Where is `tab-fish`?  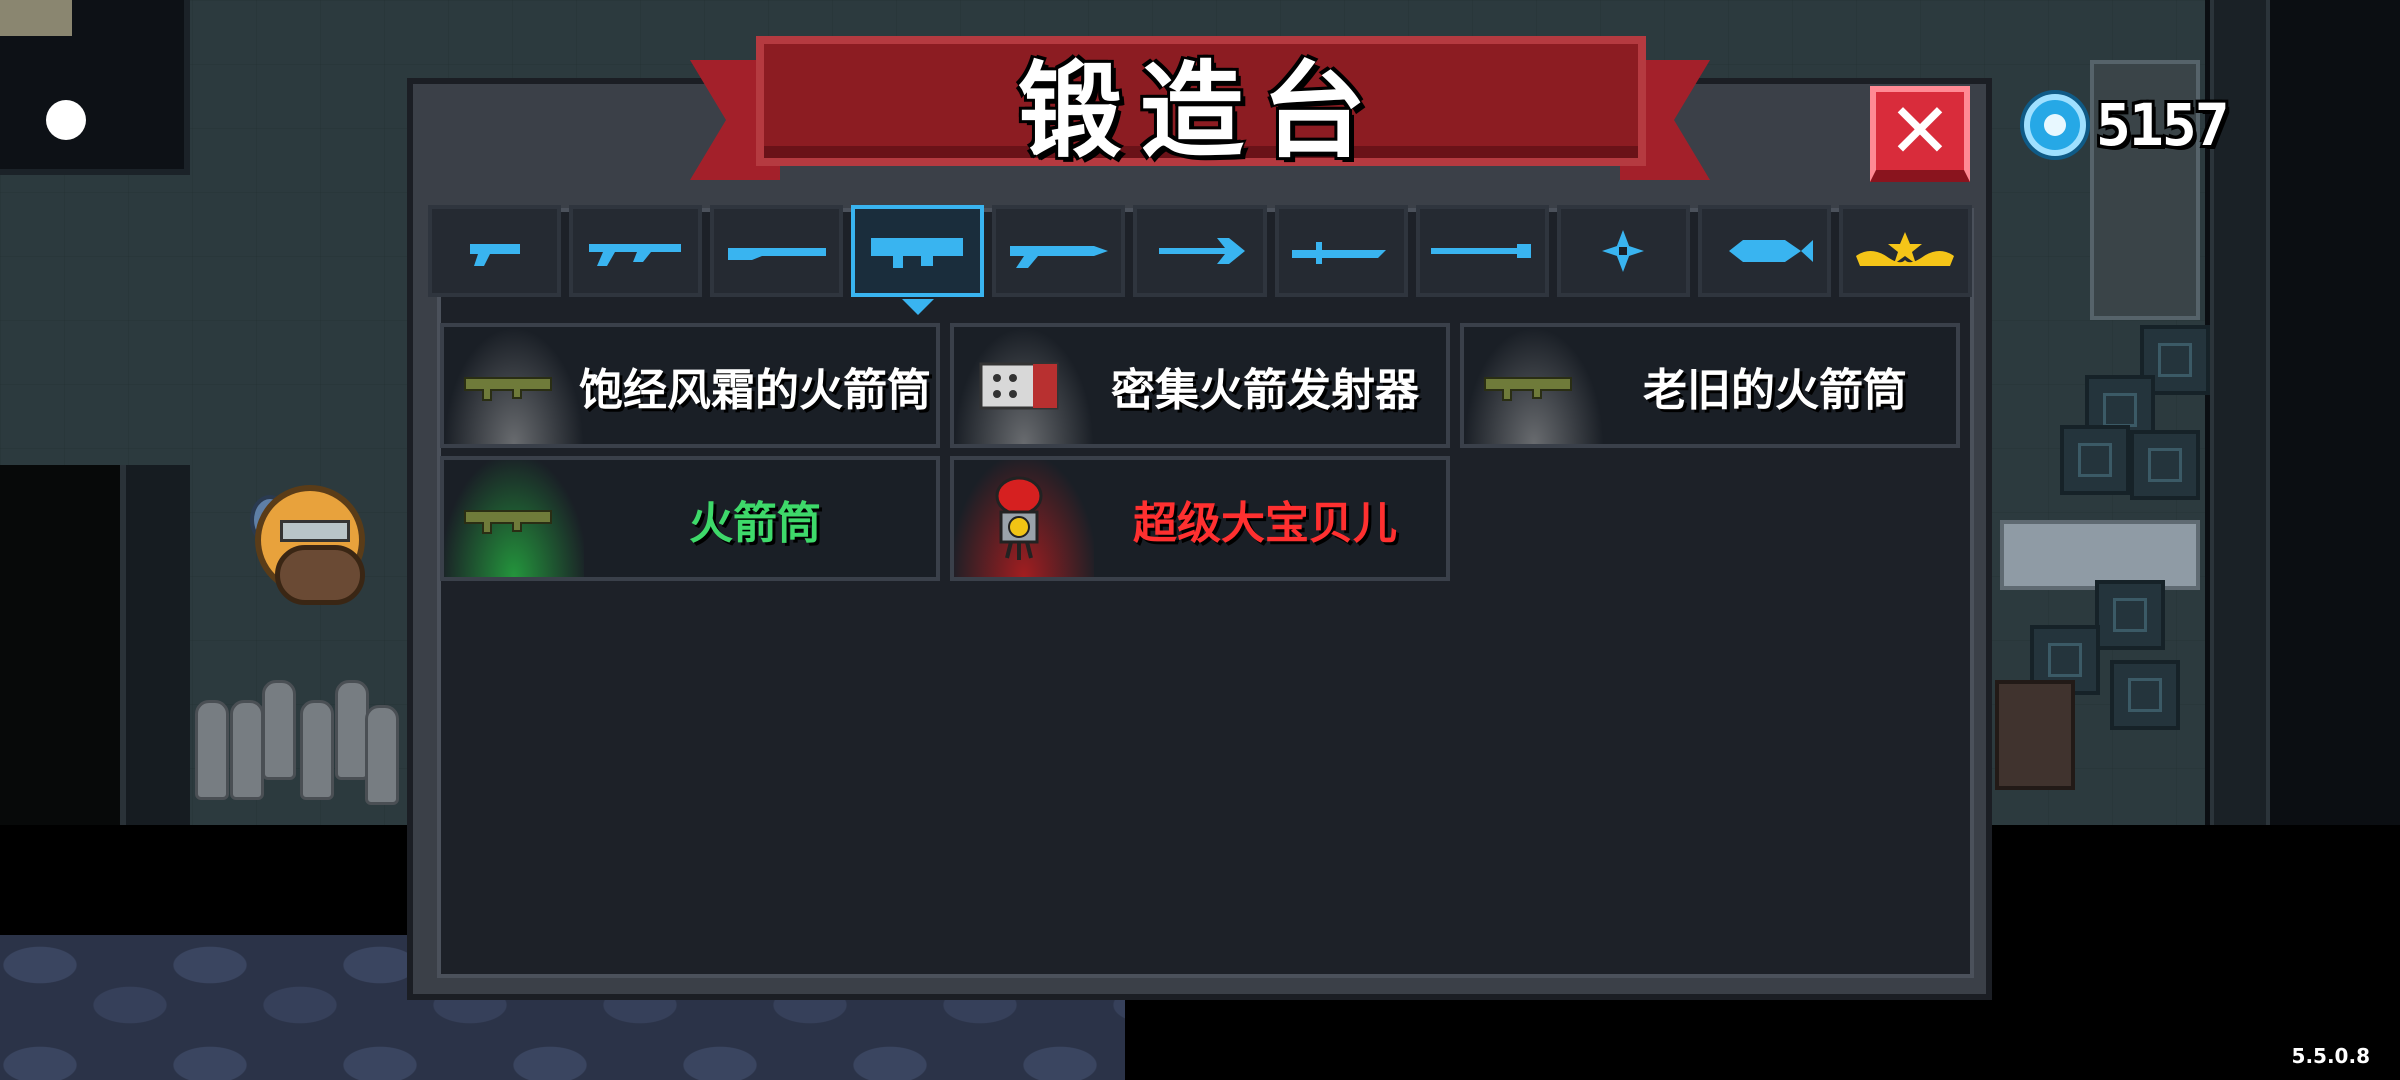
tab-fish is located at coordinates (1764, 251).